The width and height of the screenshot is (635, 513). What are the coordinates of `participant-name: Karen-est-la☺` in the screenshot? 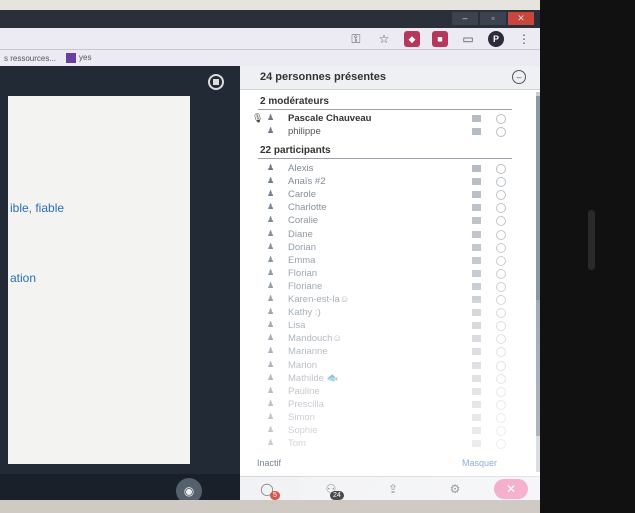 It's located at (319, 299).